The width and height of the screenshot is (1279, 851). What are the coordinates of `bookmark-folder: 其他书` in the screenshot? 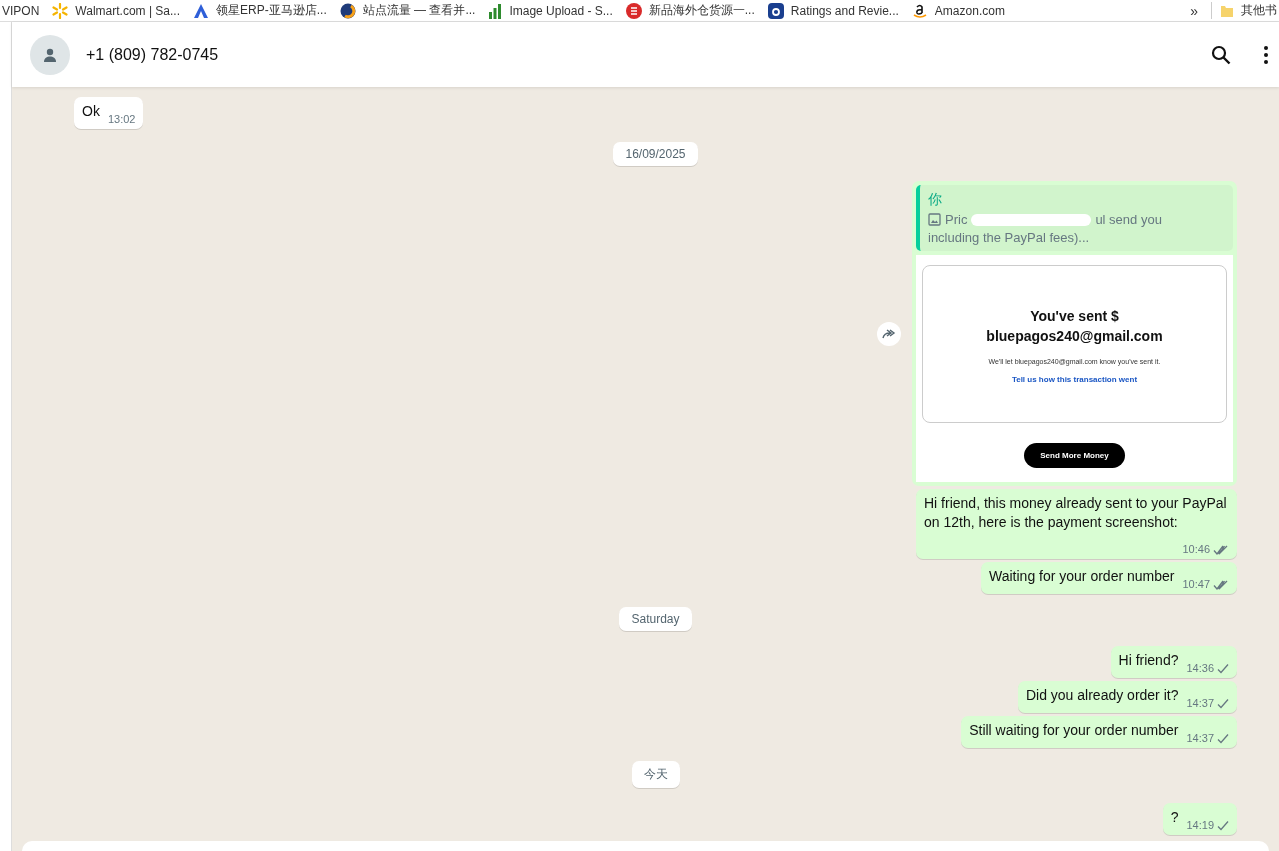 It's located at (1259, 10).